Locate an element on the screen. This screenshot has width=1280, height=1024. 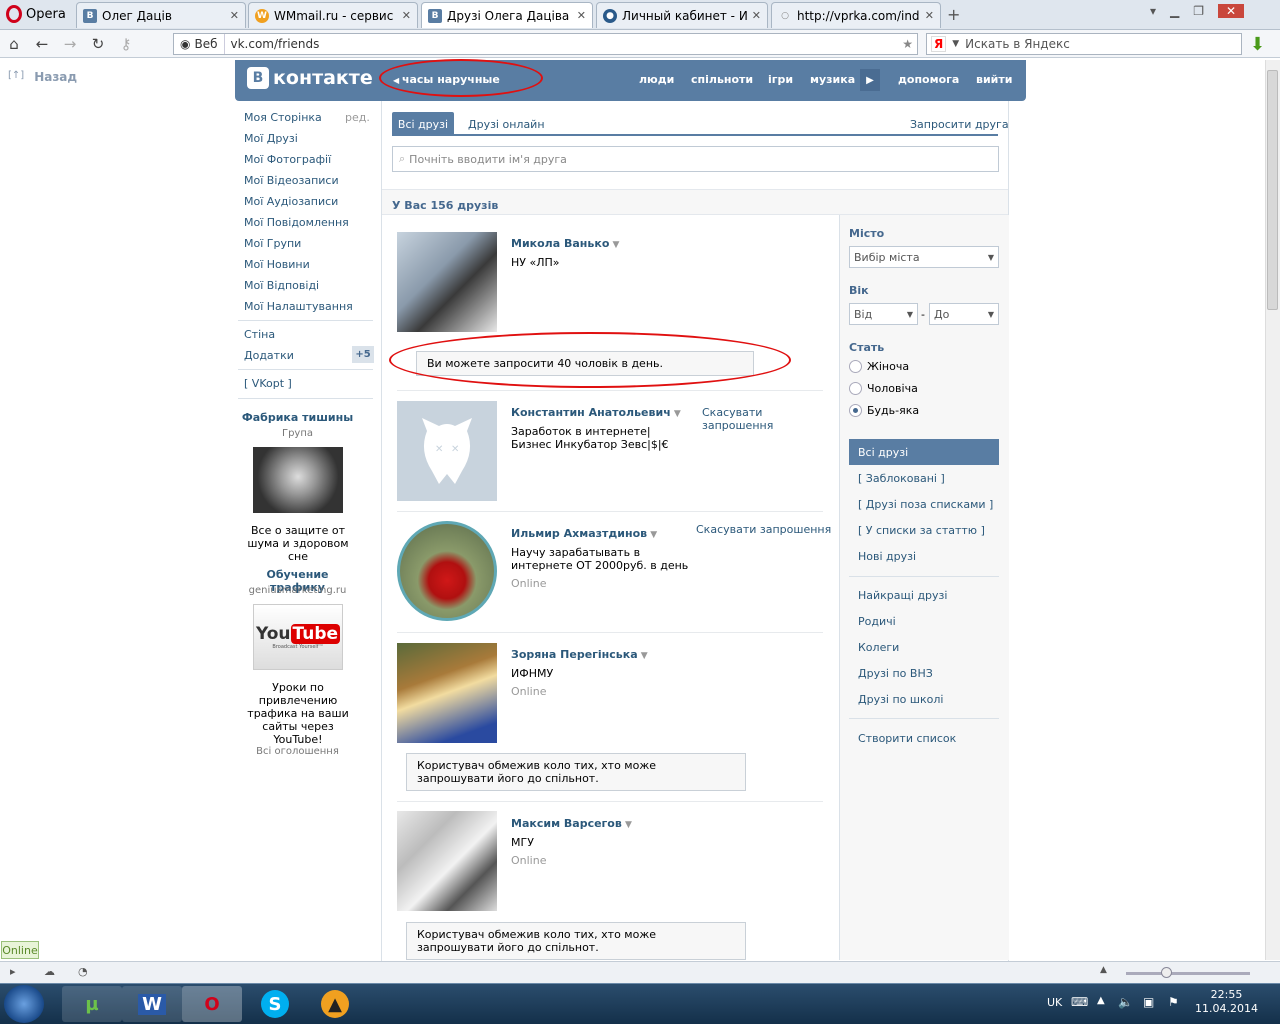
flag-icon: ⚑ is located at coordinates (1173, 1002).